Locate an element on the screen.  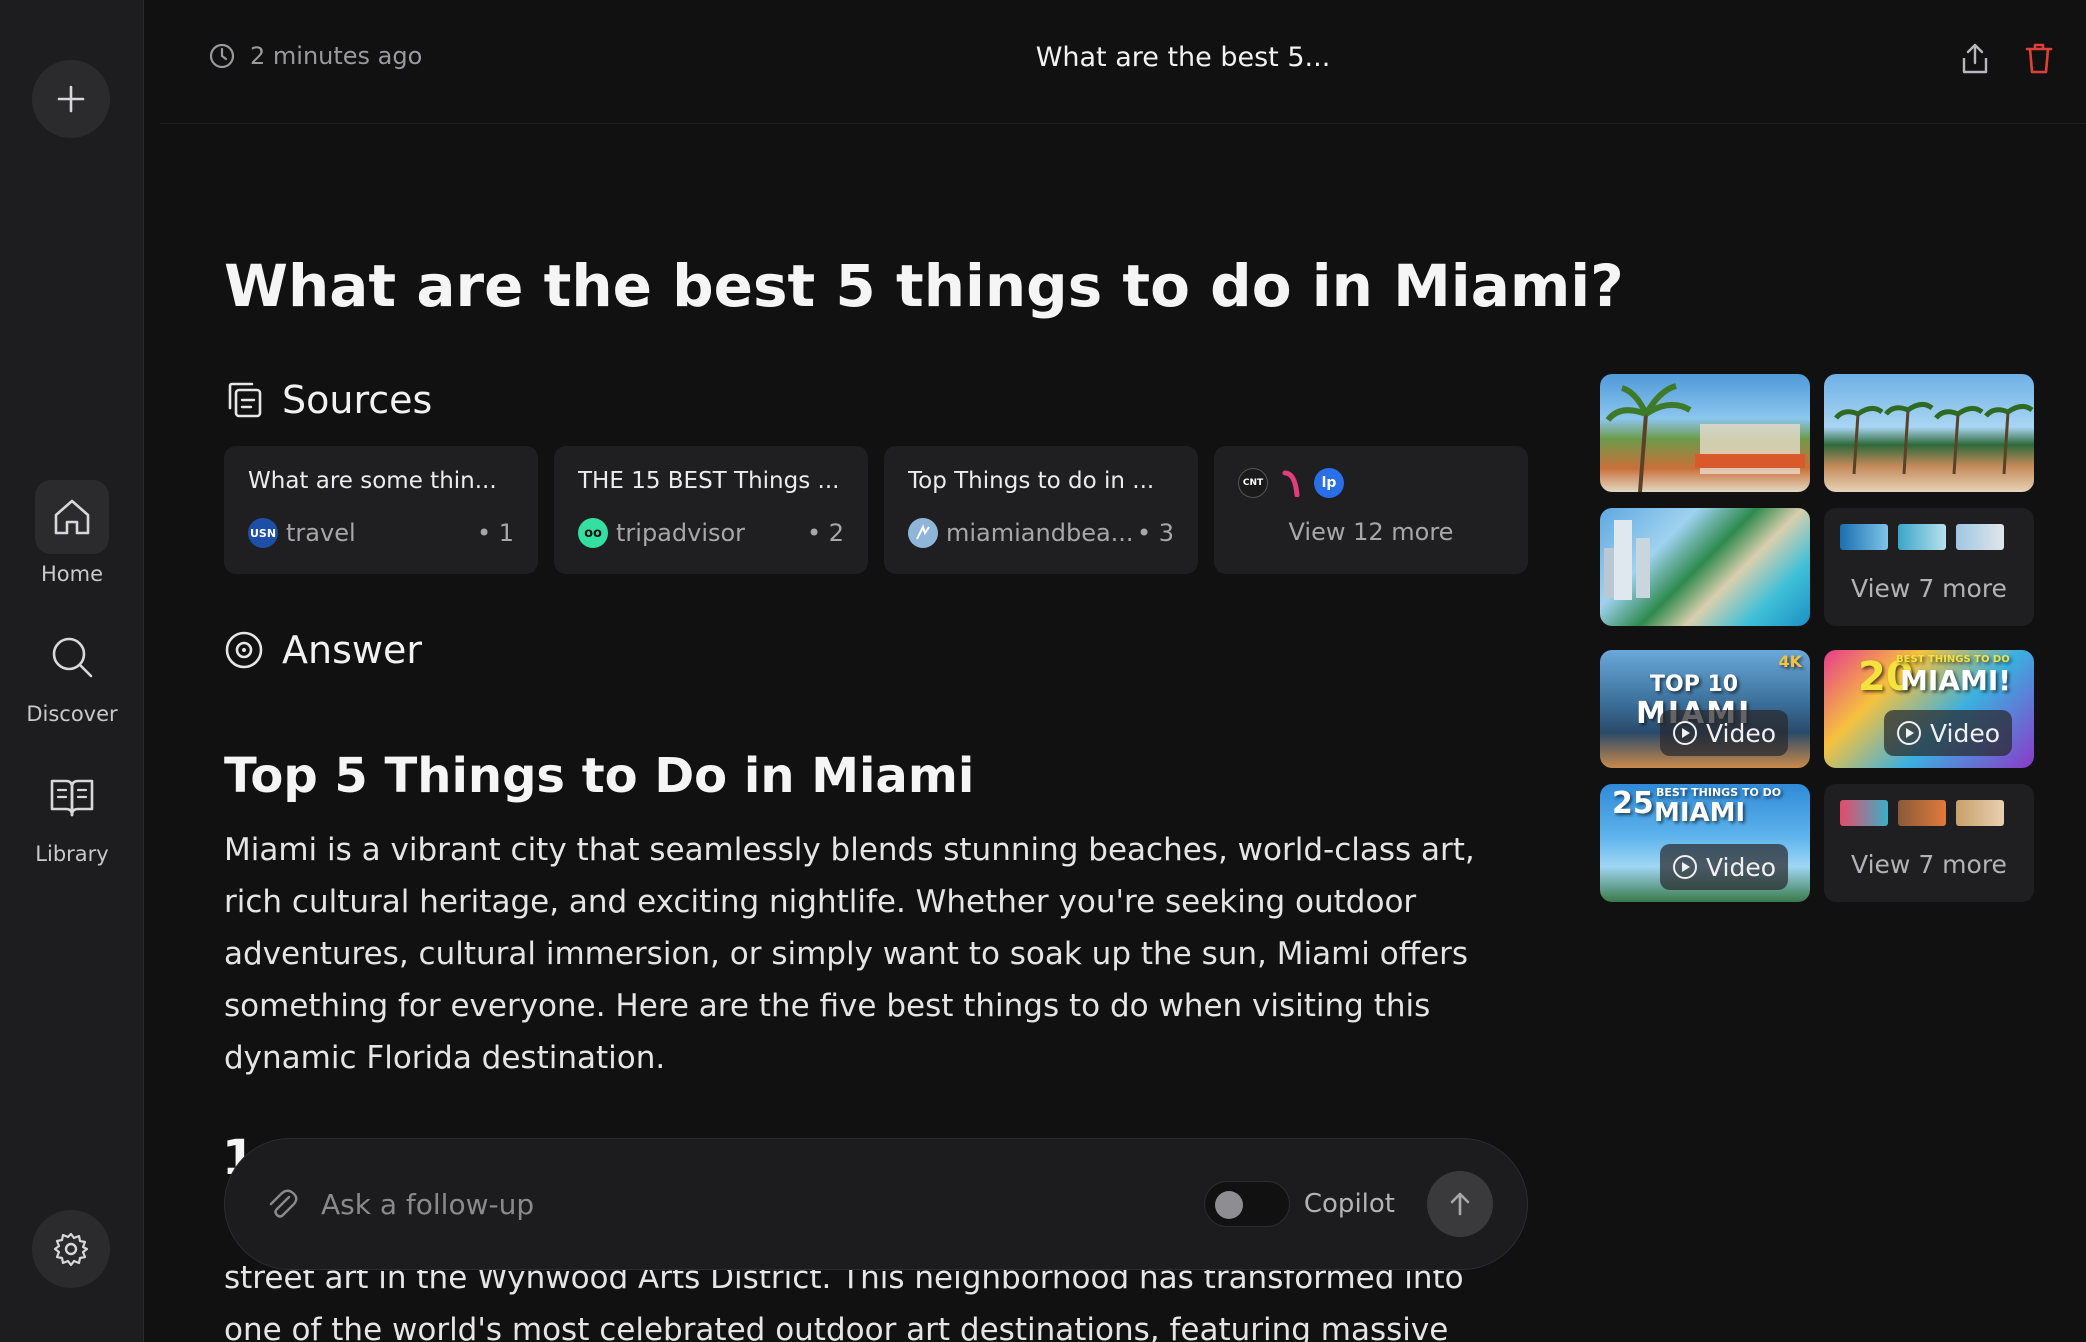
nav-discover: Discover is located at coordinates (72, 673).